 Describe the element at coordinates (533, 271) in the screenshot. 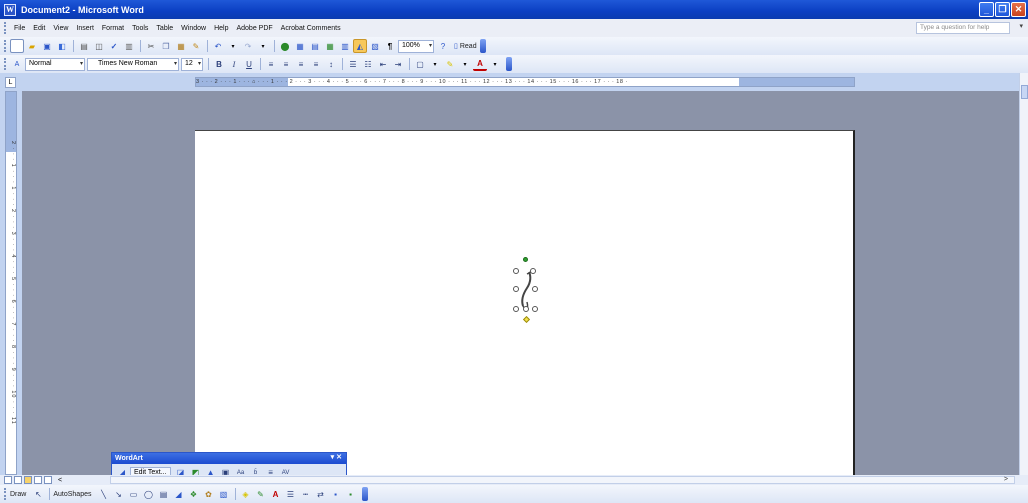

I see `resize-handle-top-right` at that location.